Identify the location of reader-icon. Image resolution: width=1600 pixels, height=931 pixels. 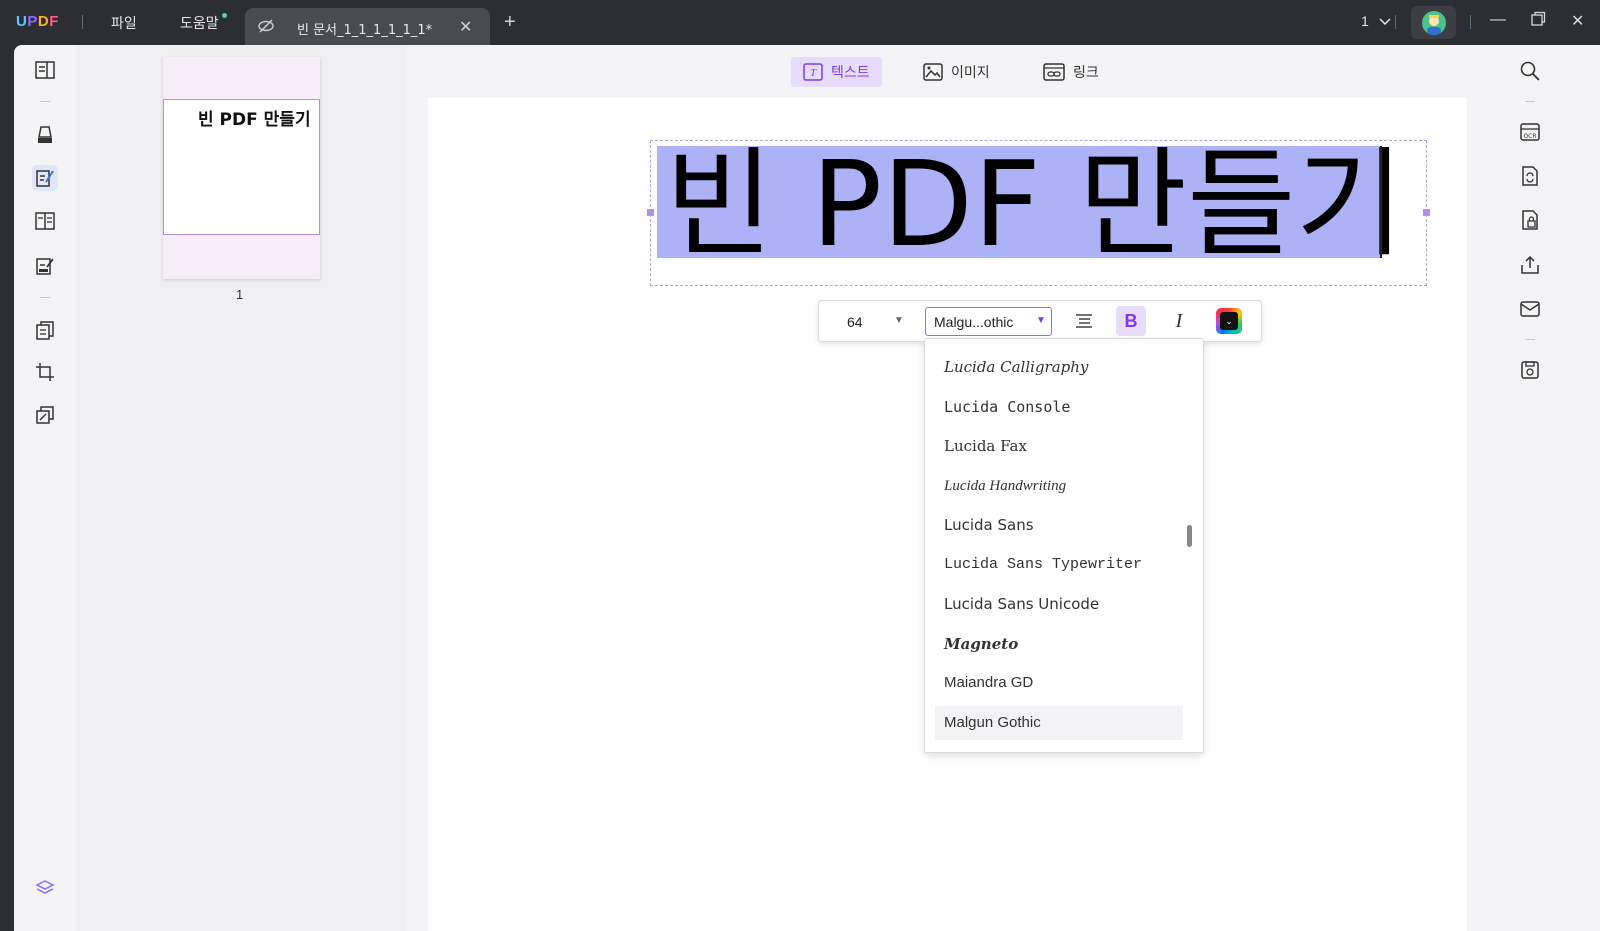
(45, 70).